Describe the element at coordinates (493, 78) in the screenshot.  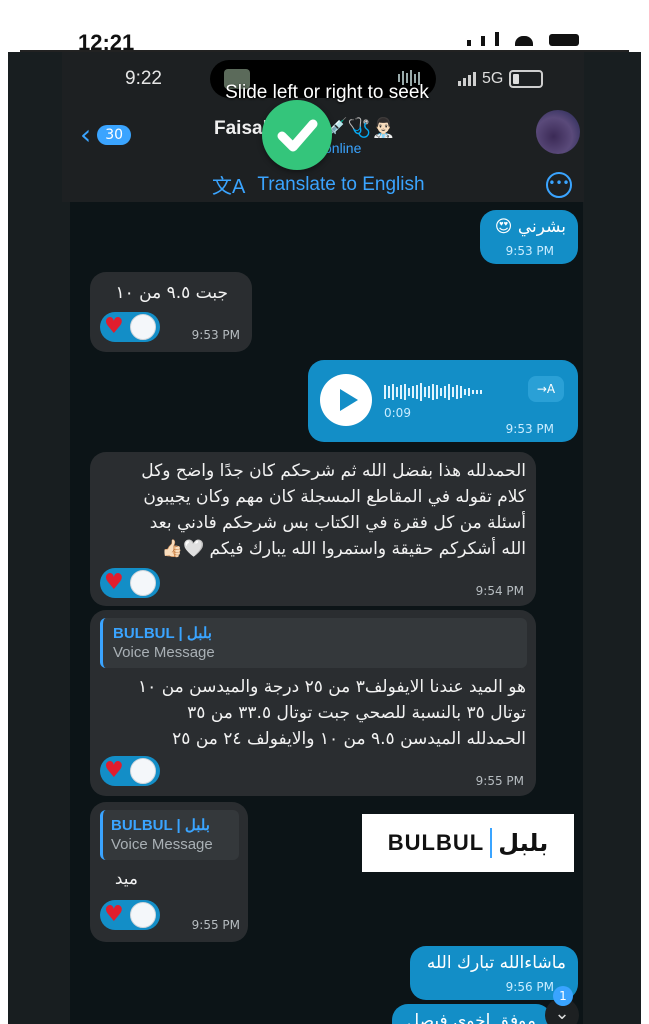
I see `network-label: 5G` at that location.